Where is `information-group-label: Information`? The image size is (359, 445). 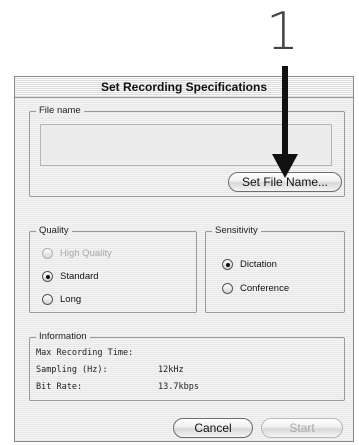 information-group-label: Information is located at coordinates (63, 337).